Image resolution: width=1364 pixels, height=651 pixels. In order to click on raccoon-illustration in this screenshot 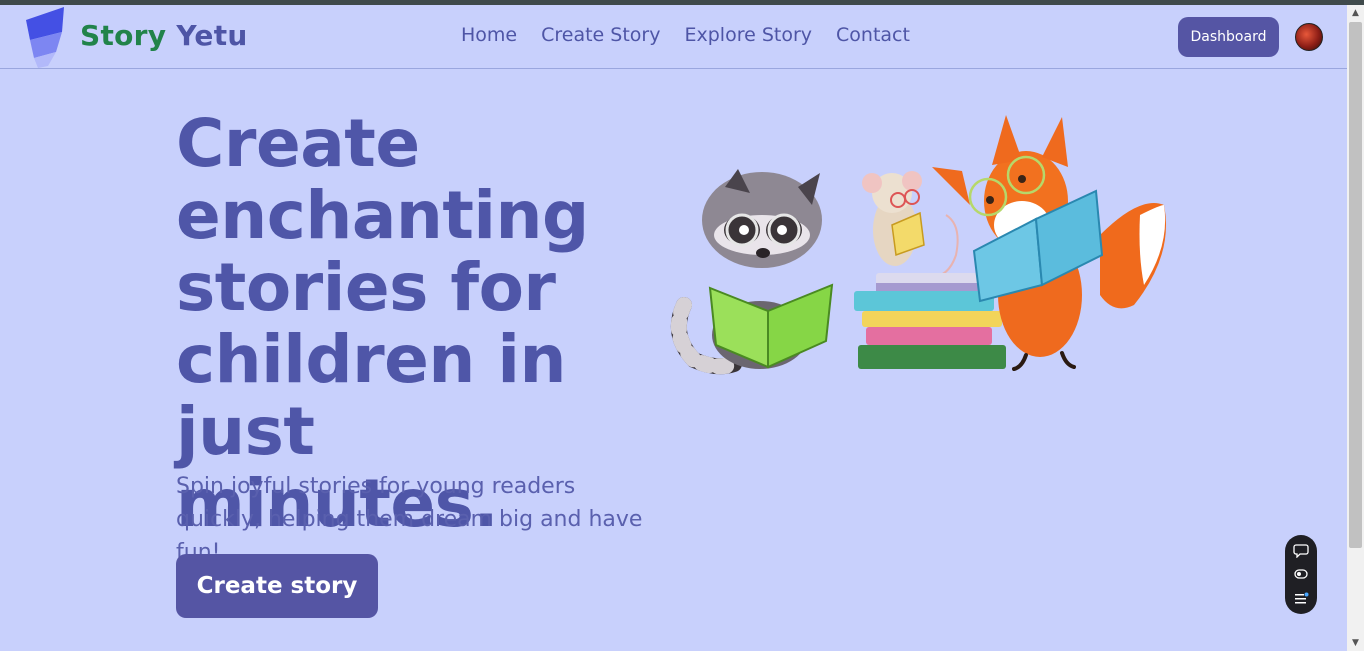, I will do `click(752, 272)`.